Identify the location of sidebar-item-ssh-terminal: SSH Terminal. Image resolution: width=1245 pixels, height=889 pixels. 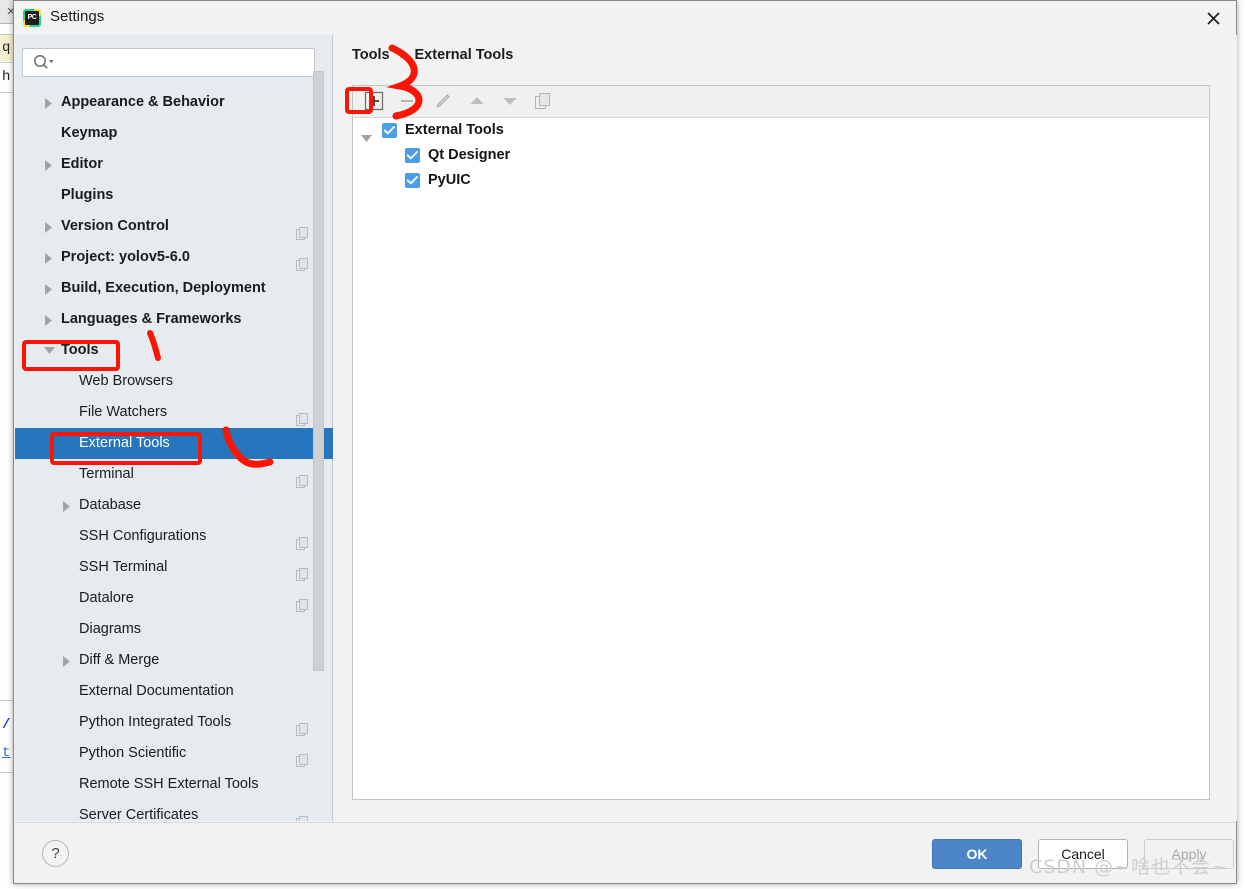
(174, 567).